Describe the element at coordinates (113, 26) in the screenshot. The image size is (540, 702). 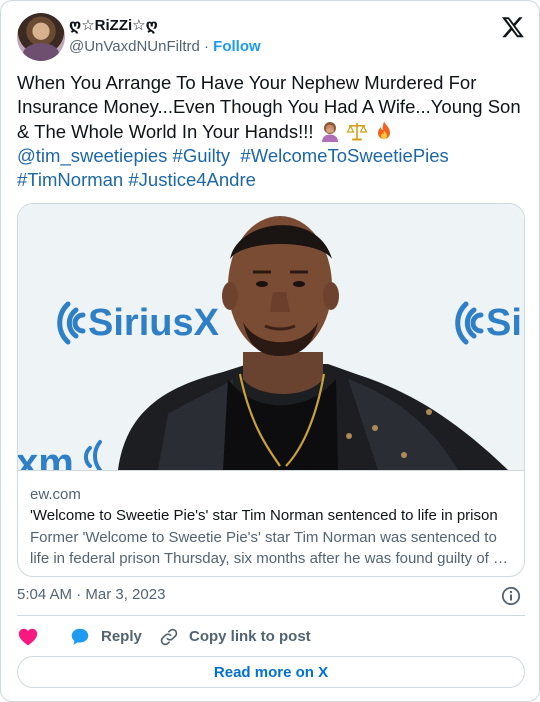
I see `author-display-name: ღ☆RiZZi☆ღ` at that location.